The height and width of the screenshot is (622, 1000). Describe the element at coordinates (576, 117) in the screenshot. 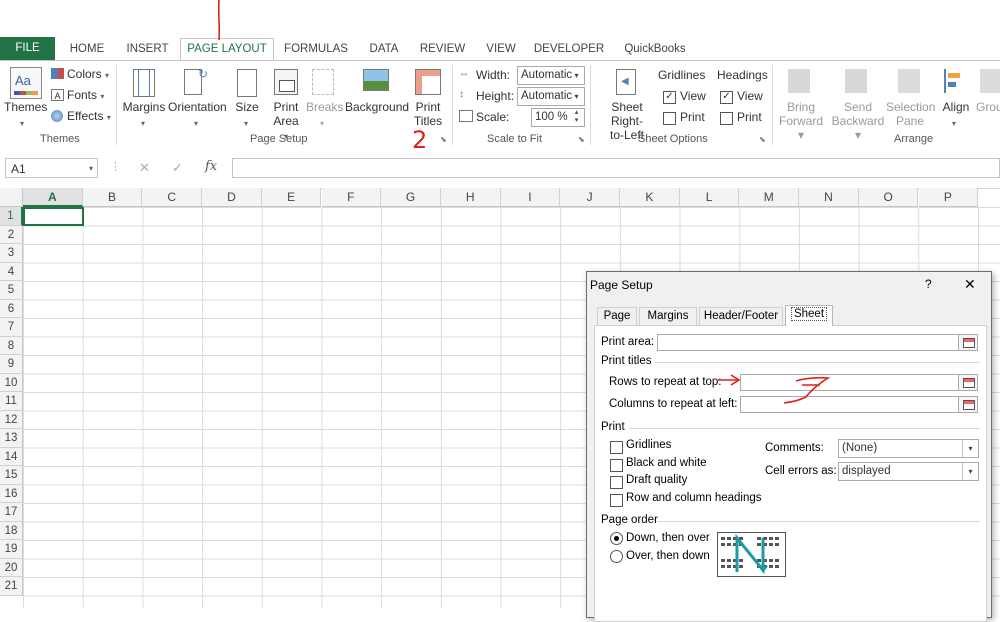

I see `spinner-arrows-icon: ▴ ▾` at that location.